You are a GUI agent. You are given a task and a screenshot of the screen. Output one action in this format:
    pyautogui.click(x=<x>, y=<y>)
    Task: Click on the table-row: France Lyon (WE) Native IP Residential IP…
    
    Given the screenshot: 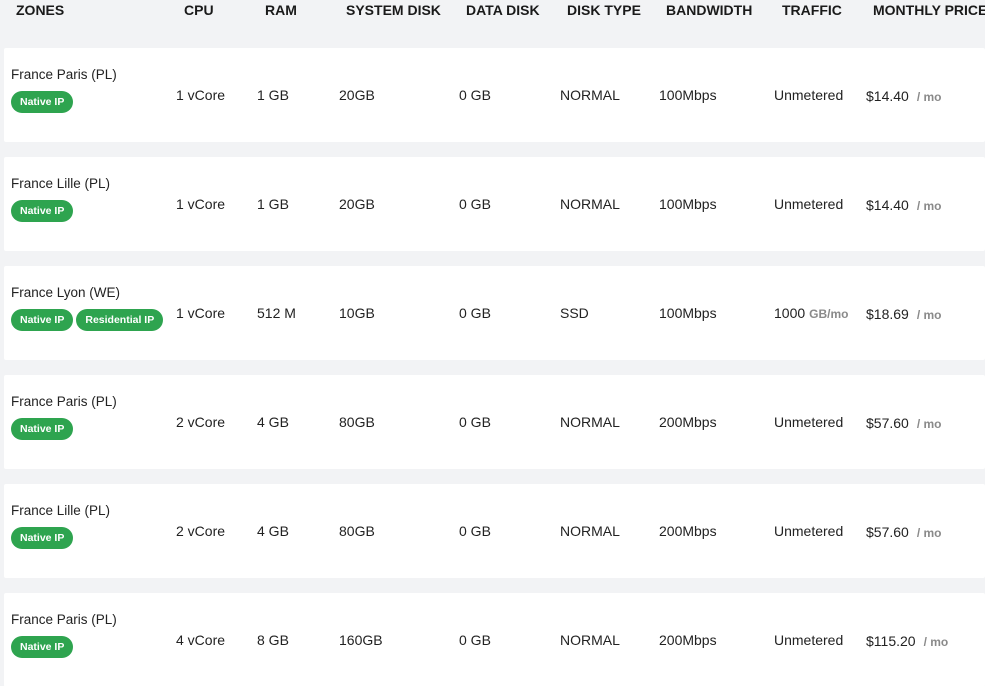 What is the action you would take?
    pyautogui.click(x=494, y=313)
    